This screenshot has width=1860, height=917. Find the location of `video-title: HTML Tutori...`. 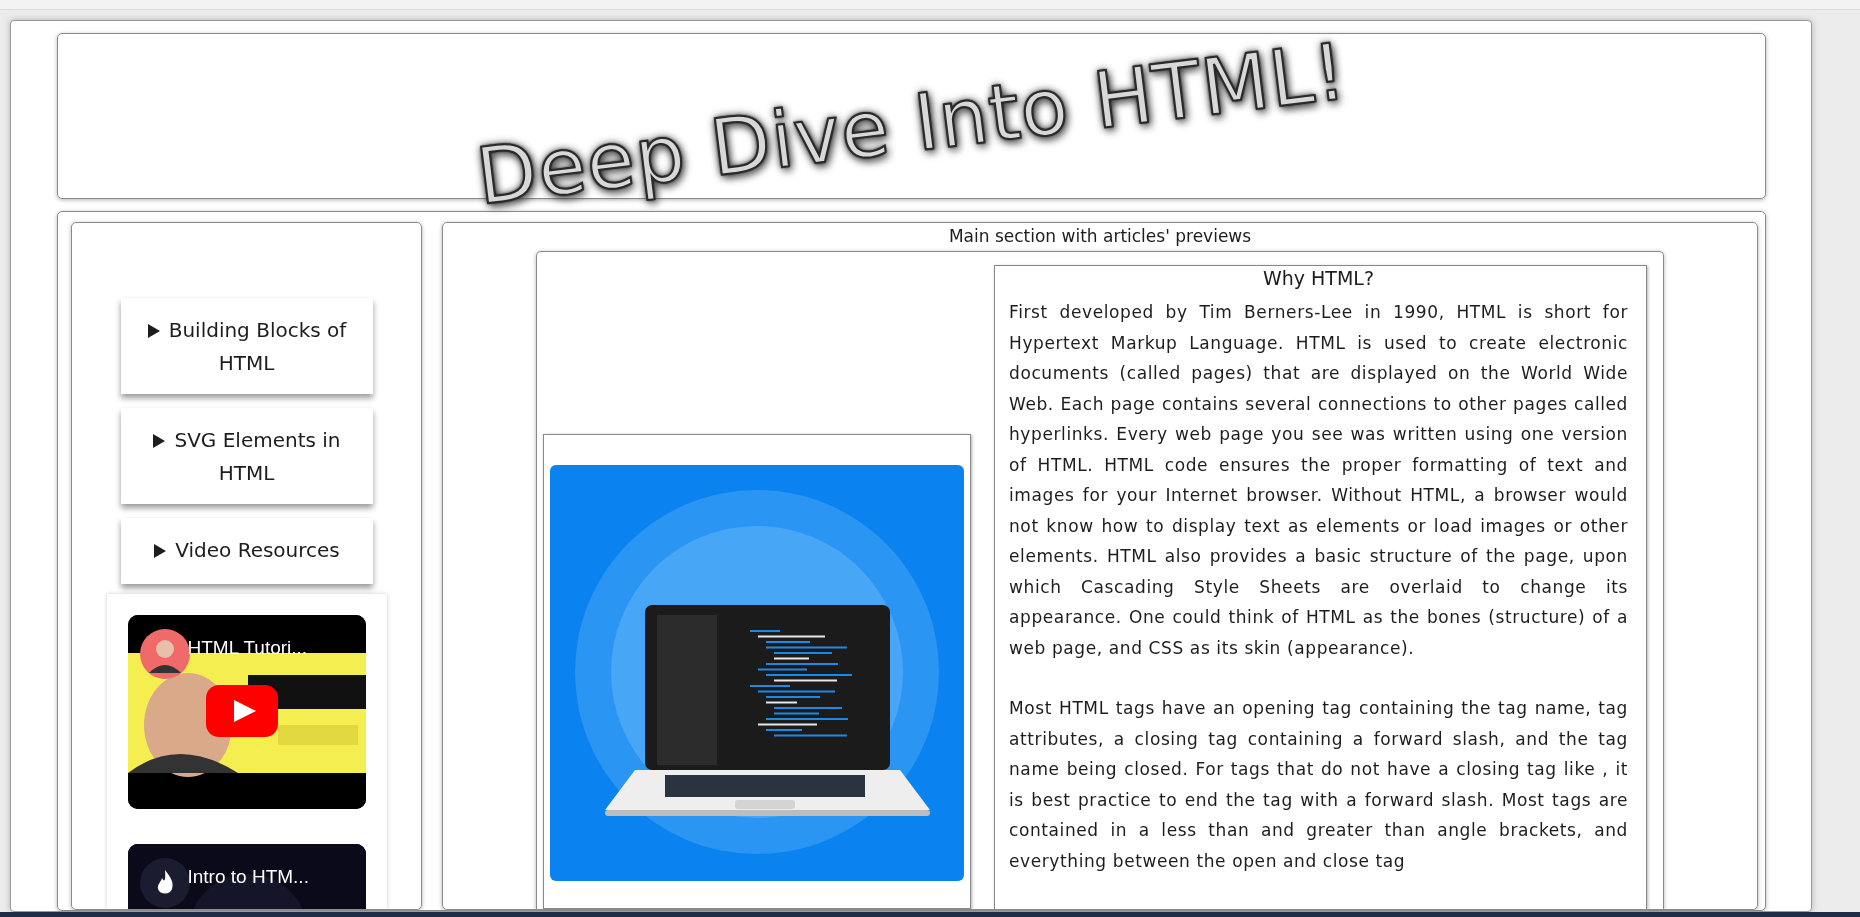

video-title: HTML Tutori... is located at coordinates (247, 648).